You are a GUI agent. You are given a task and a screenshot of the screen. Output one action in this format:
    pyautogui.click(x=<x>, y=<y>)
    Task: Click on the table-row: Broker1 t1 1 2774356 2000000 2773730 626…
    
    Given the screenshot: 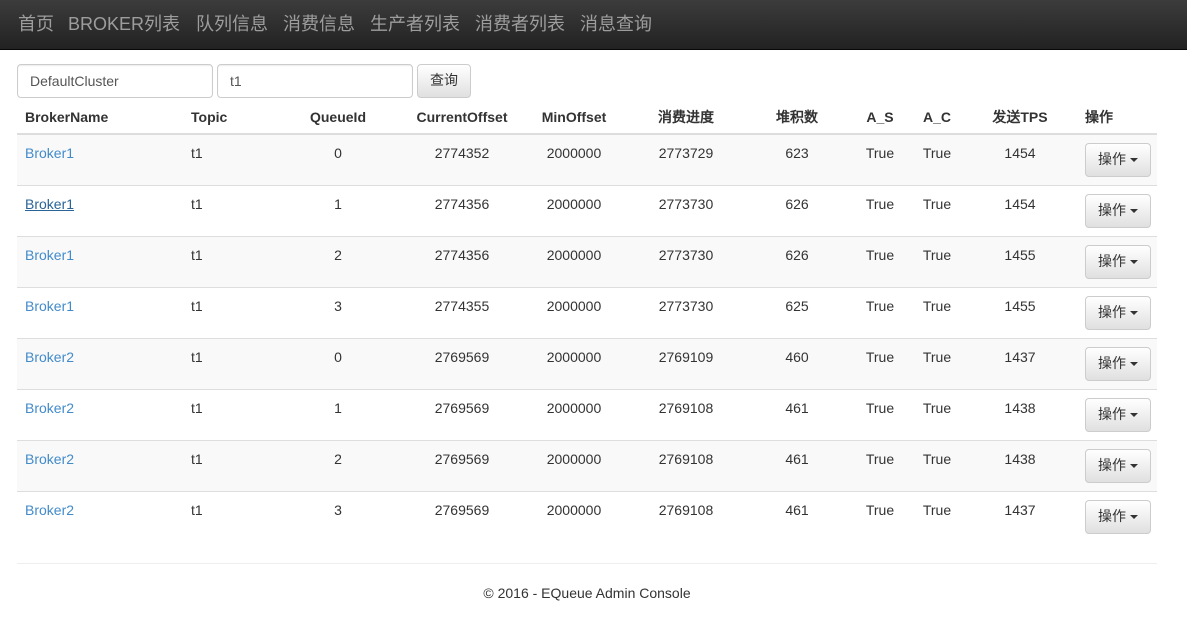 What is the action you would take?
    pyautogui.click(x=587, y=210)
    